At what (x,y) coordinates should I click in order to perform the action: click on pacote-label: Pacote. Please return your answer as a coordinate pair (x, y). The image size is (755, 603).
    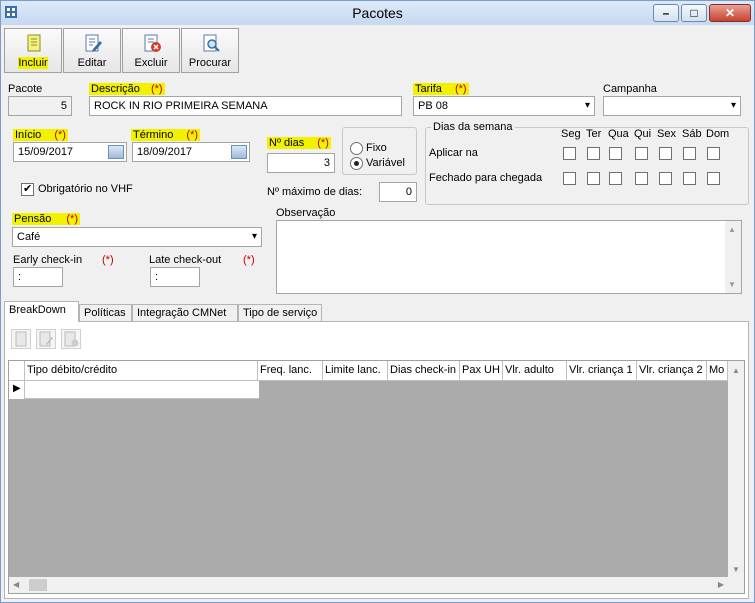
    Looking at the image, I should click on (25, 89).